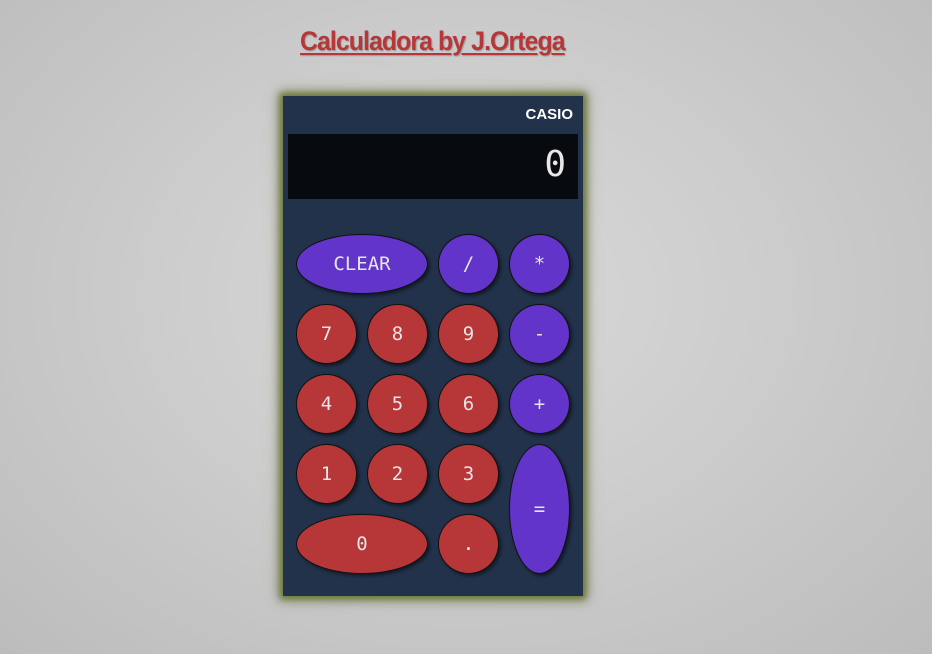  I want to click on plus-button: +, so click(539, 404).